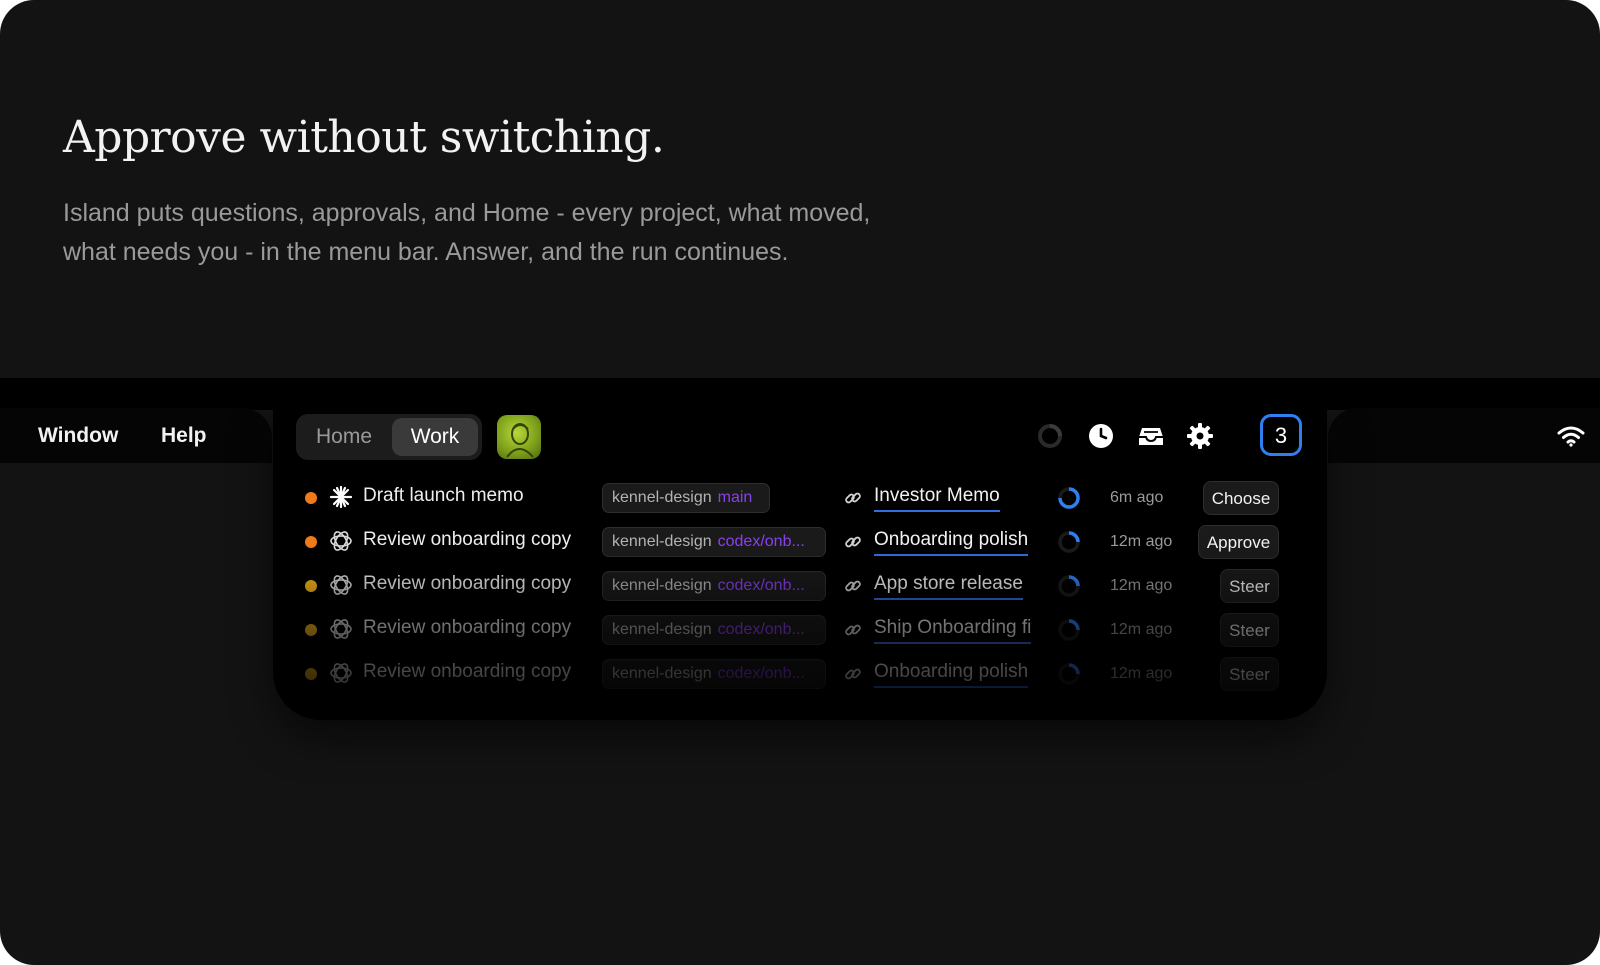 The image size is (1600, 965). I want to click on choose-button: Choose, so click(1241, 498).